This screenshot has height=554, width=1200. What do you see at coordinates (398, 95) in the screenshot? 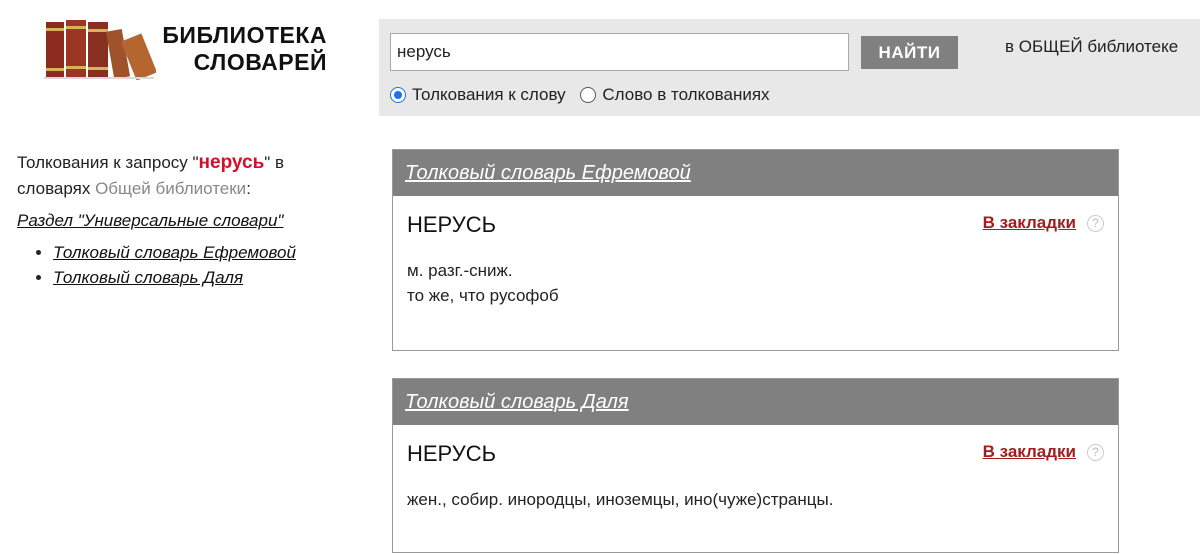
I see `radio-checked-icon` at bounding box center [398, 95].